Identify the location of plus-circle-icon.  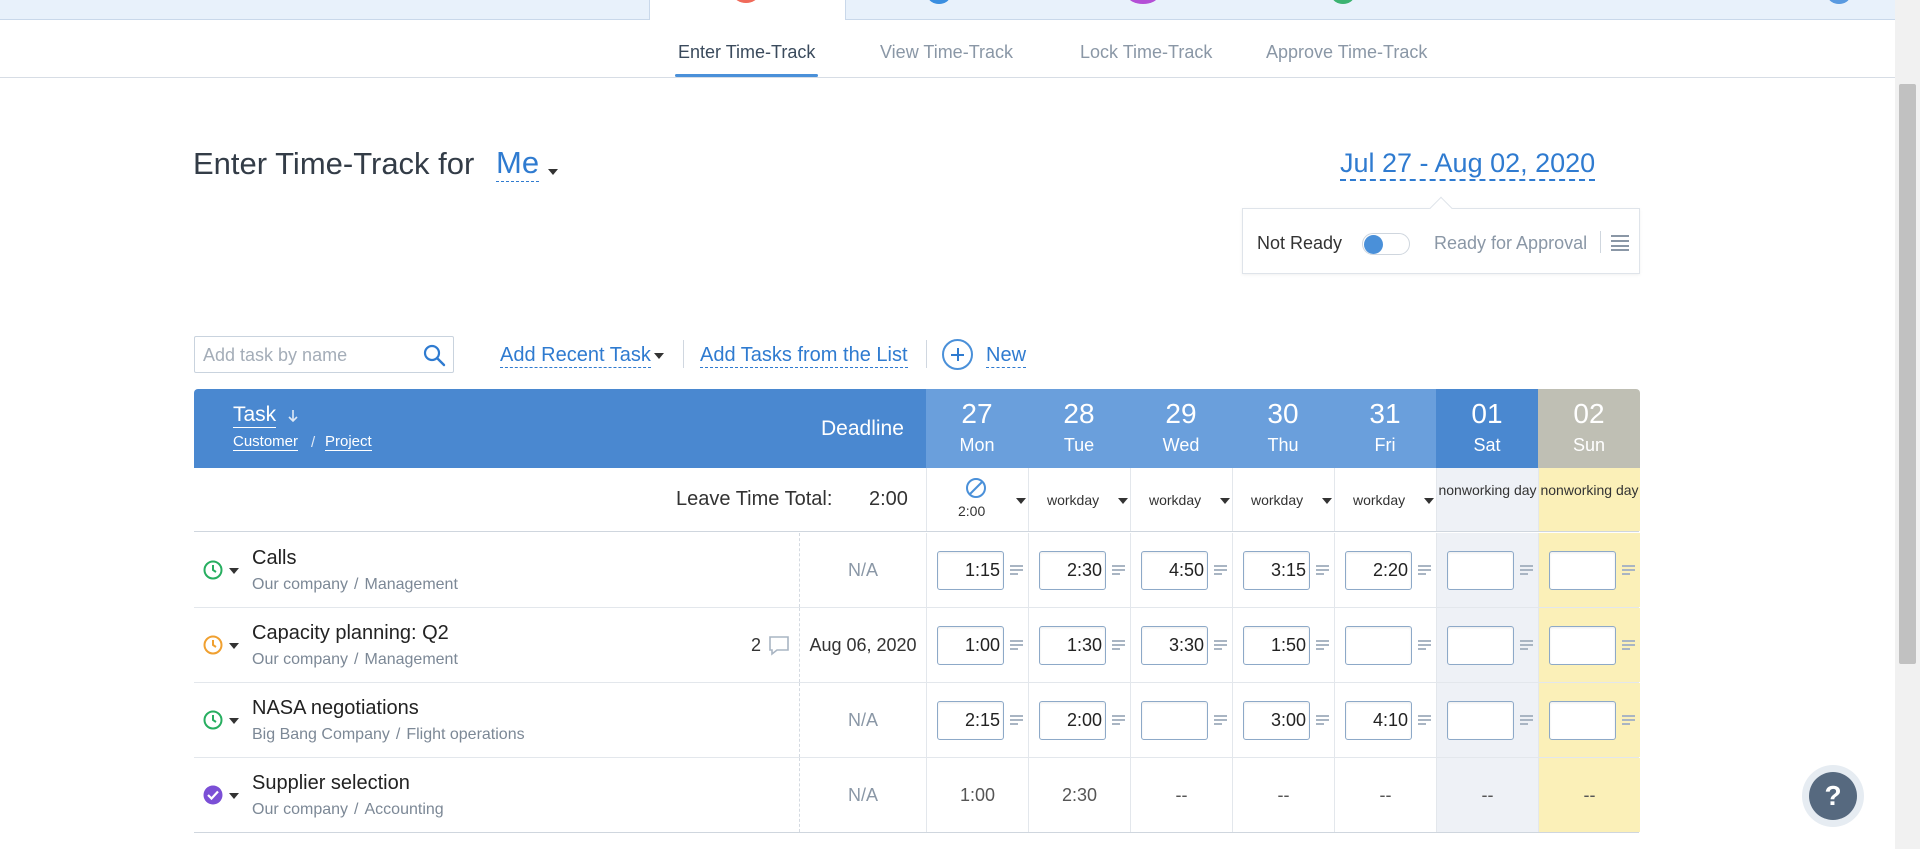
(957, 354).